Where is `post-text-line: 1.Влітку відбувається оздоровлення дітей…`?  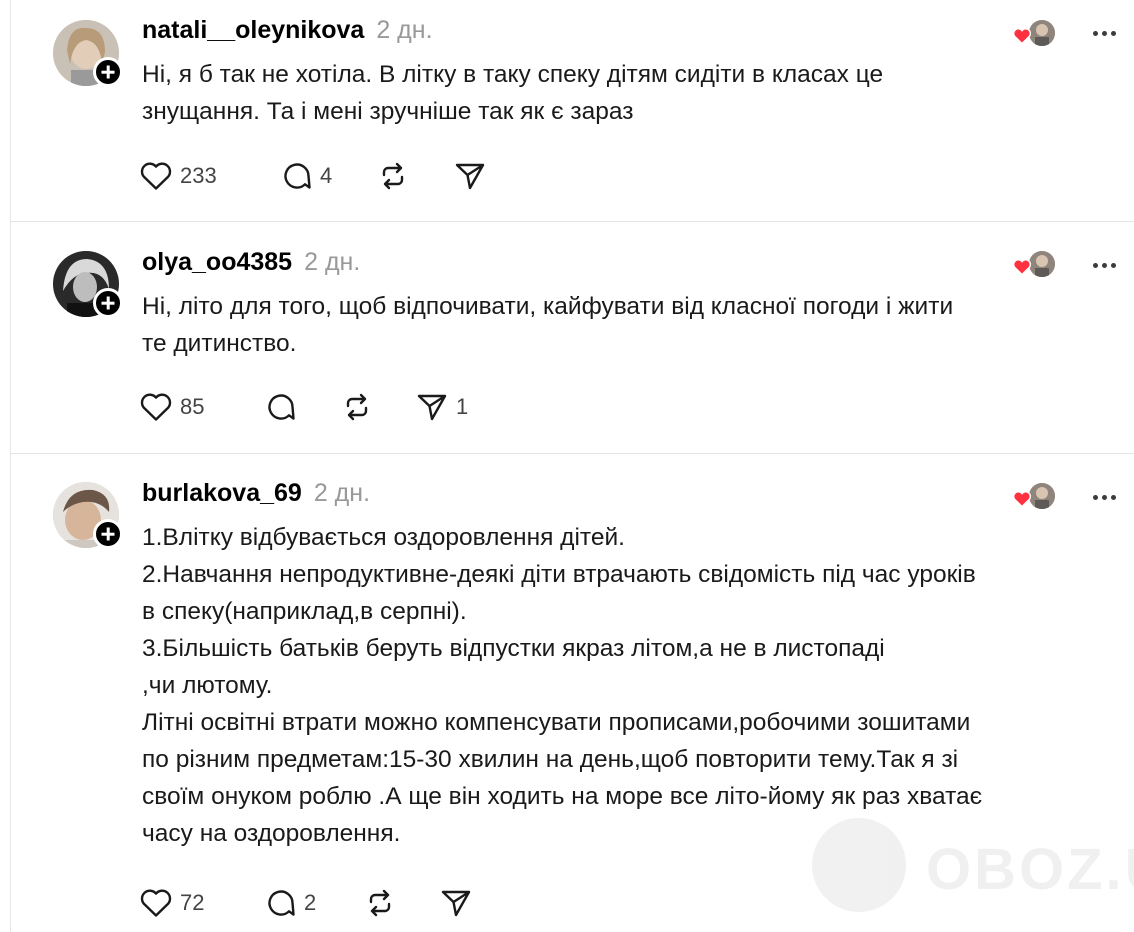 post-text-line: 1.Влітку відбувається оздоровлення дітей… is located at coordinates (383, 537).